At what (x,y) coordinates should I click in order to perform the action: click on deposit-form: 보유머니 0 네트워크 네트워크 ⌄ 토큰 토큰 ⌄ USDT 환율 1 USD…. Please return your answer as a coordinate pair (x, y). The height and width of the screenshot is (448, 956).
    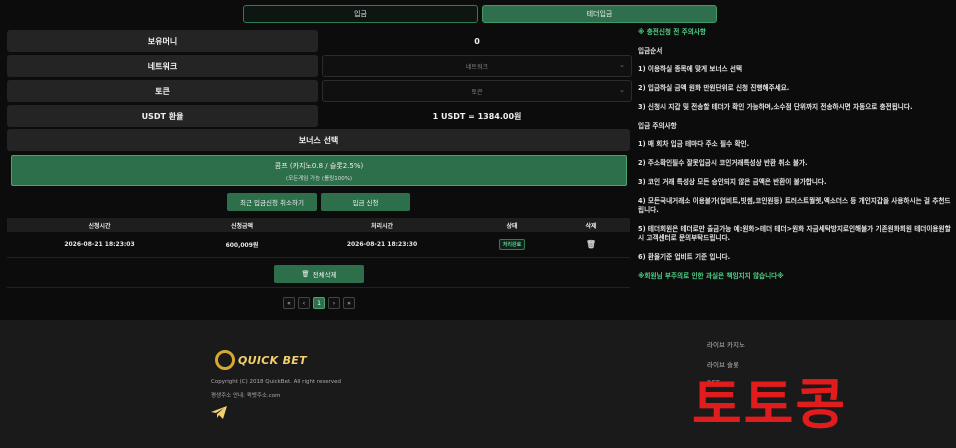
    Looking at the image, I should click on (319, 80).